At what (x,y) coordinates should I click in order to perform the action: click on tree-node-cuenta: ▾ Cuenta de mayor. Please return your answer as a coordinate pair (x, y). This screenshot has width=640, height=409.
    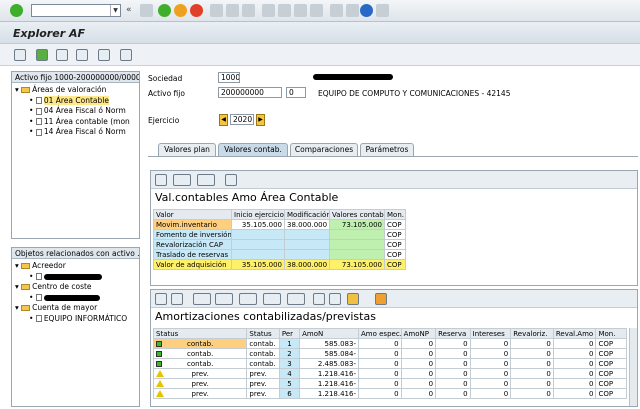
    Looking at the image, I should click on (77, 308).